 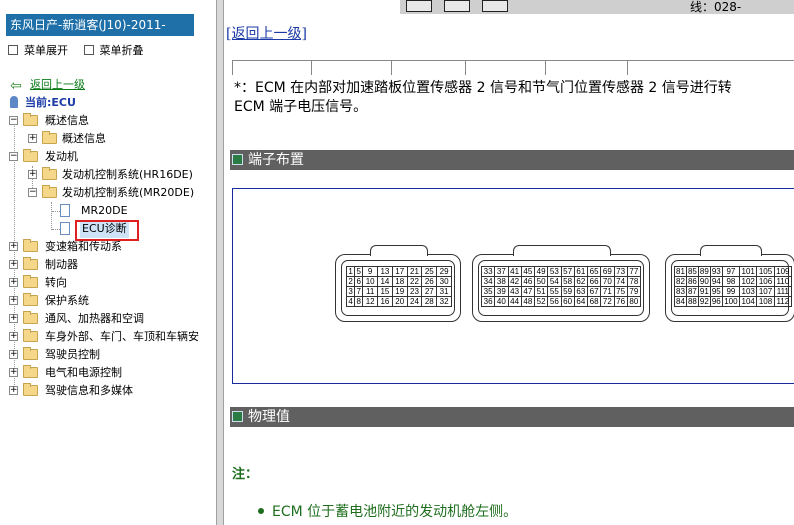 I want to click on pin-number: 95, so click(x=716, y=291).